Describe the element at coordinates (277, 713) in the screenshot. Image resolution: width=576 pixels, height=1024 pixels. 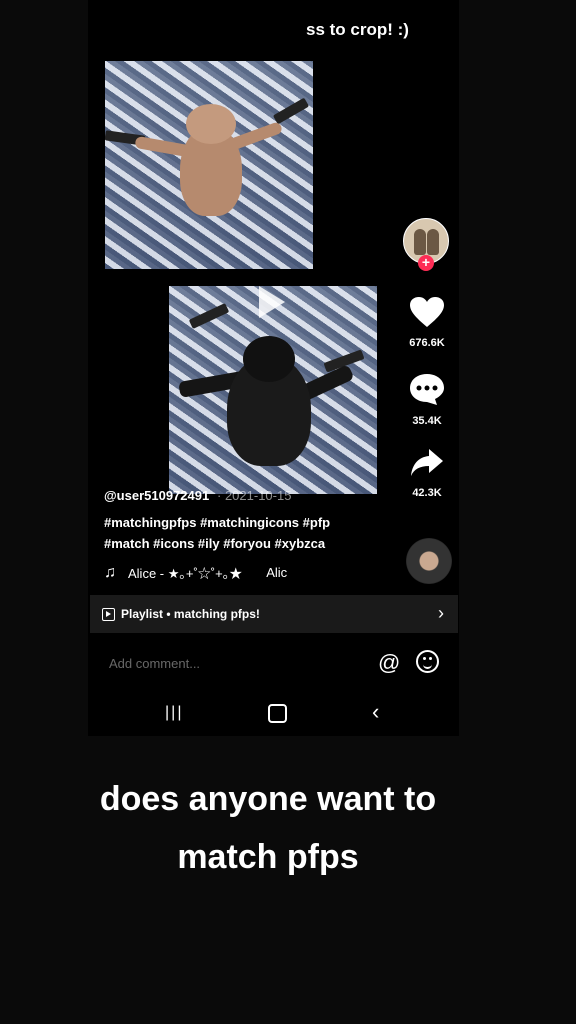
I see `home-icon` at that location.